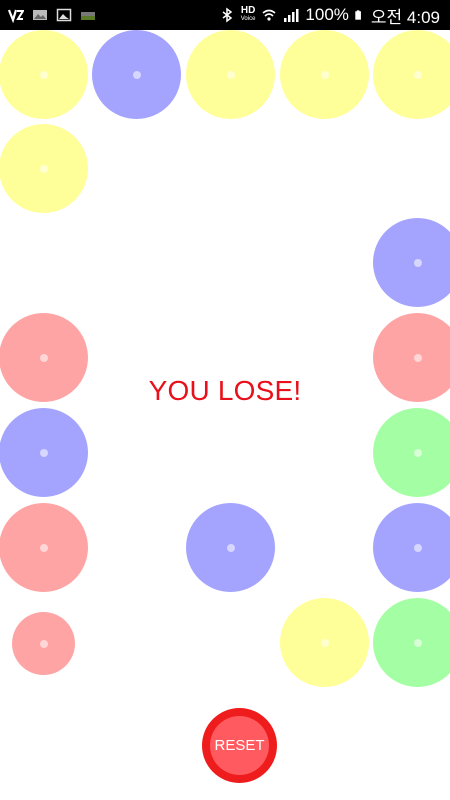 This screenshot has width=450, height=800. I want to click on hd-voice-icon: HD Voice, so click(248, 15).